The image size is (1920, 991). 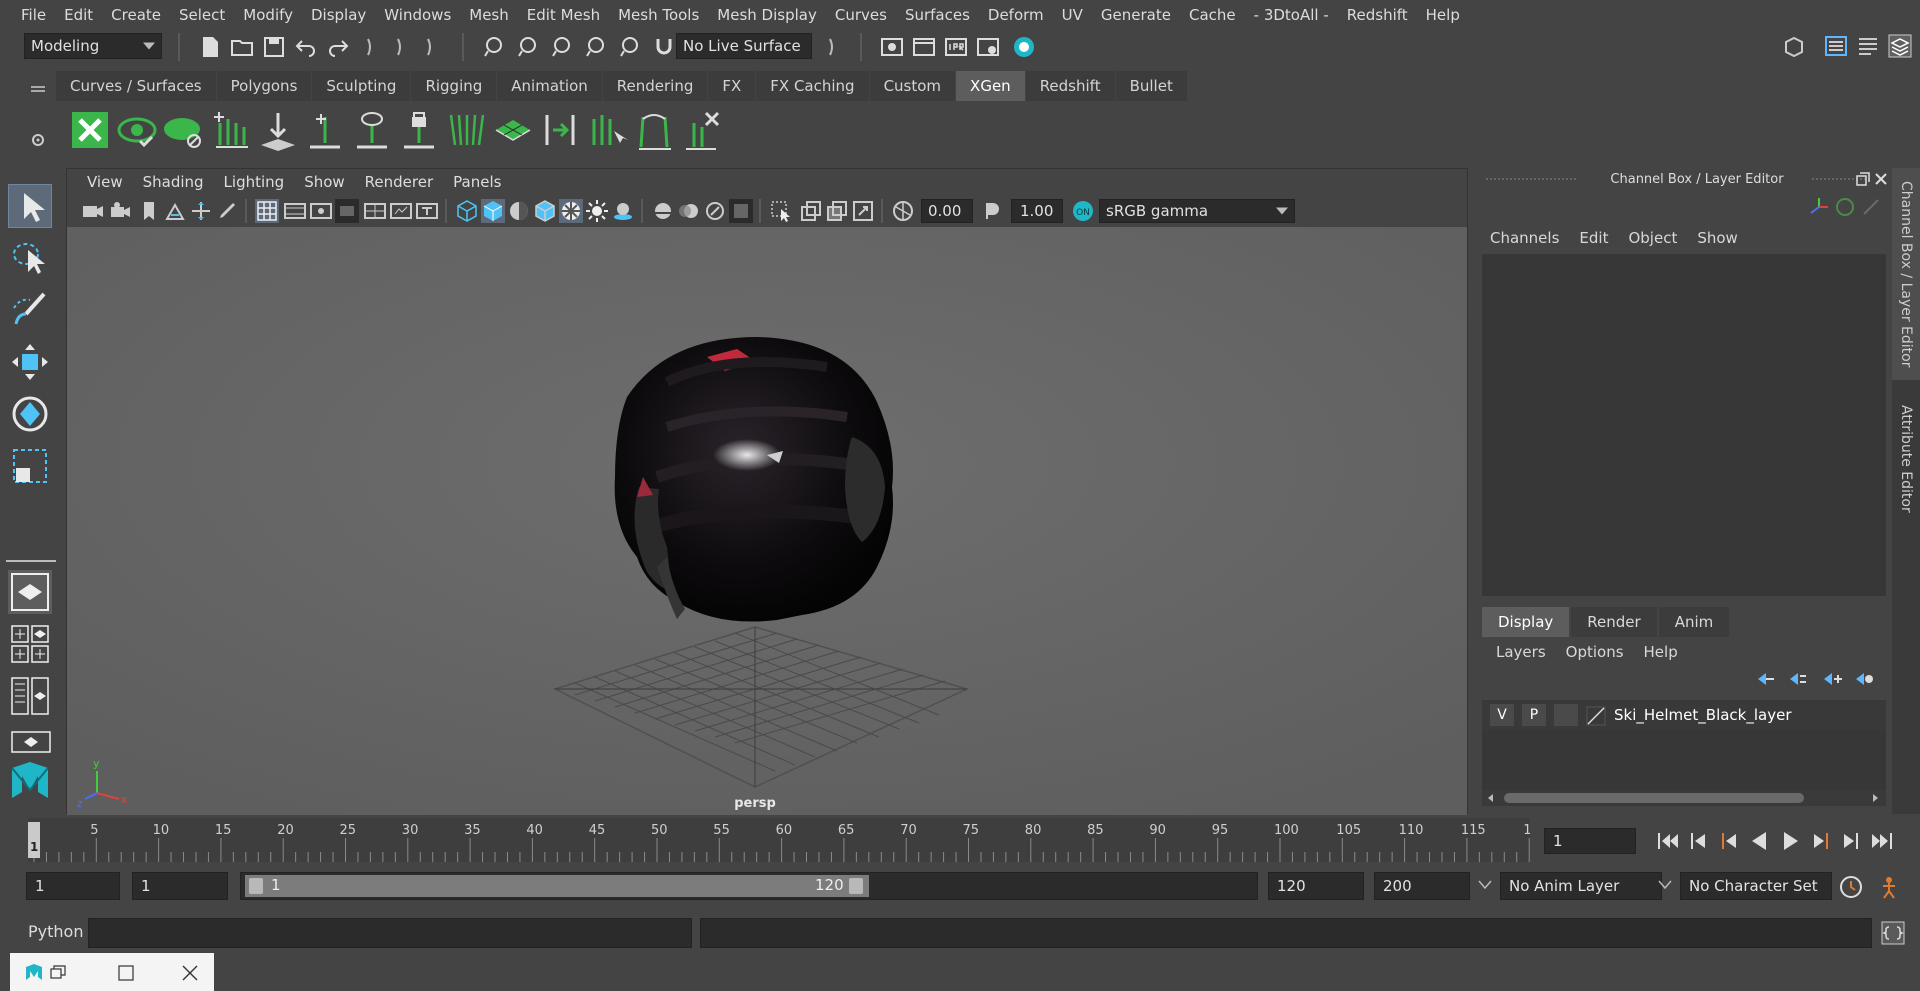 What do you see at coordinates (454, 86) in the screenshot?
I see `tab-rigging: Rigging` at bounding box center [454, 86].